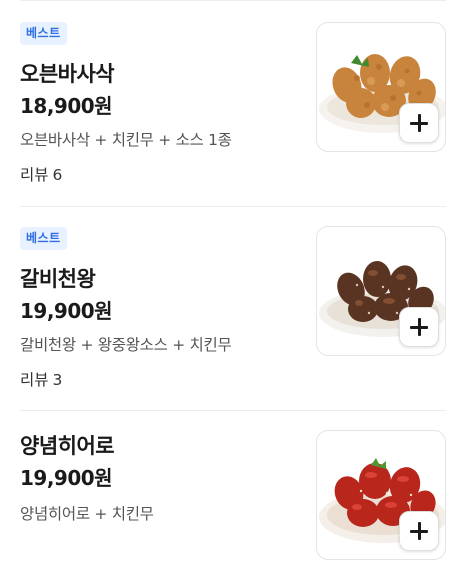  Describe the element at coordinates (67, 446) in the screenshot. I see `menu-item-name: 양념히어로` at that location.